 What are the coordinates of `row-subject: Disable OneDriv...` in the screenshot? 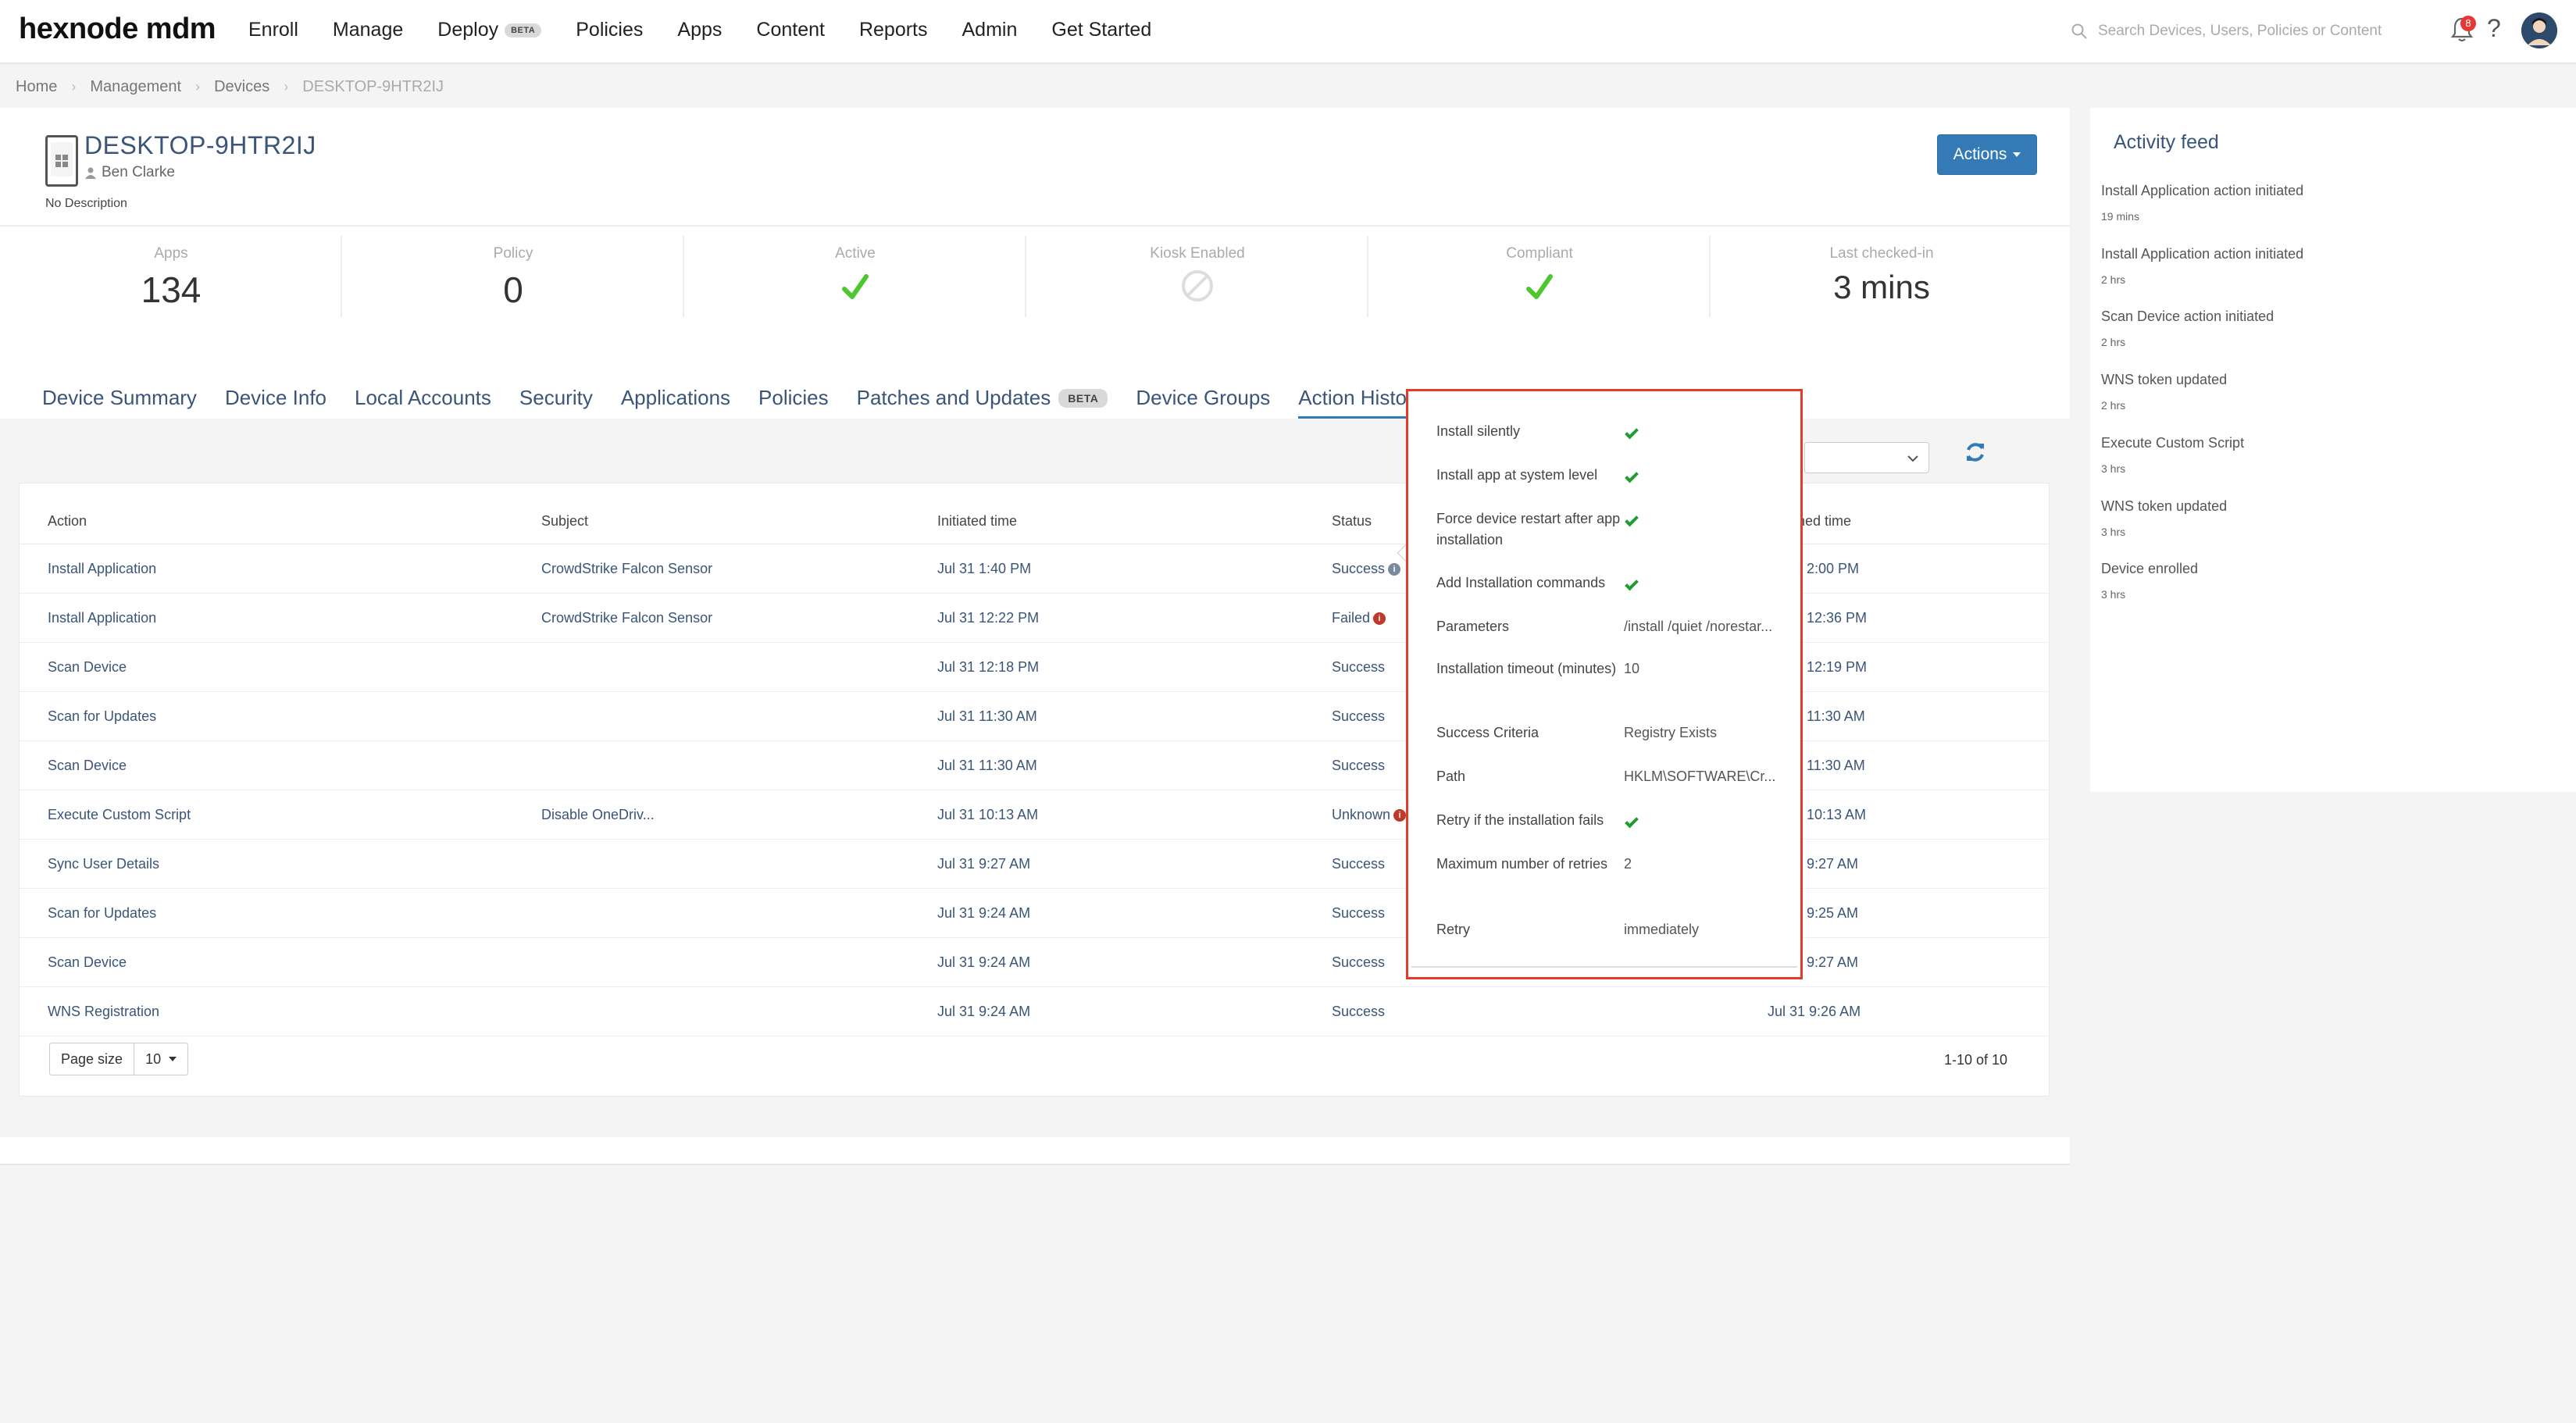 It's located at (598, 815).